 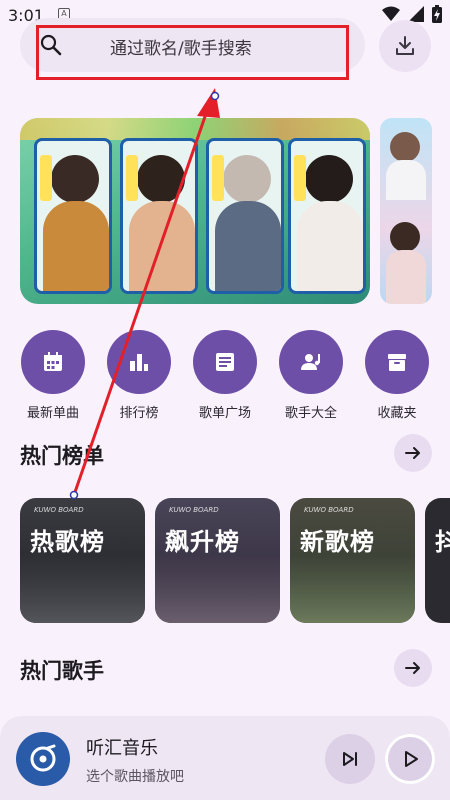 What do you see at coordinates (192, 52) in the screenshot?
I see `search-highlight-box` at bounding box center [192, 52].